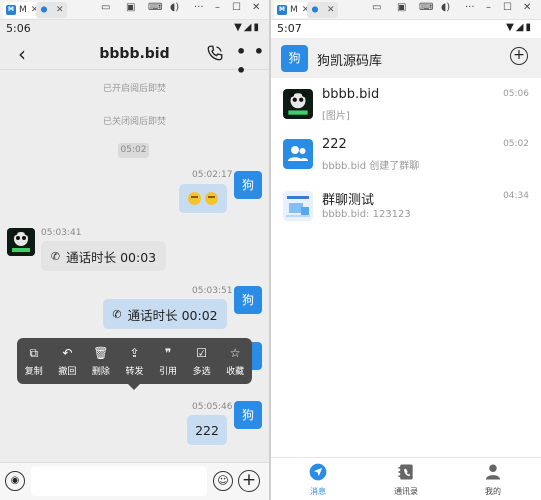  I want to click on call-duration: 通话时长 00:02, so click(172, 315).